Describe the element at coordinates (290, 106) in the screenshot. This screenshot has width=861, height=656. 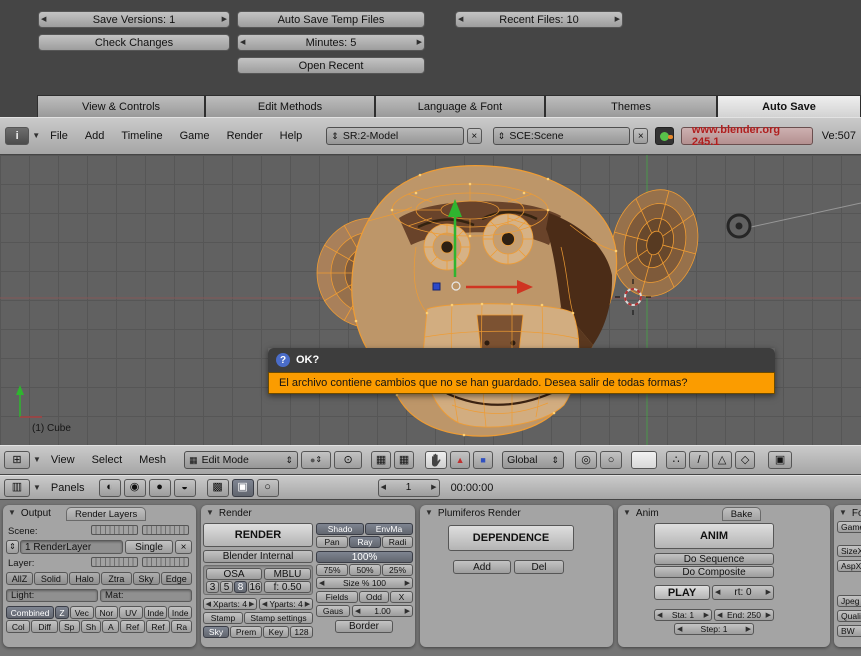
I see `tab-edit-methods: Edit Methods` at that location.